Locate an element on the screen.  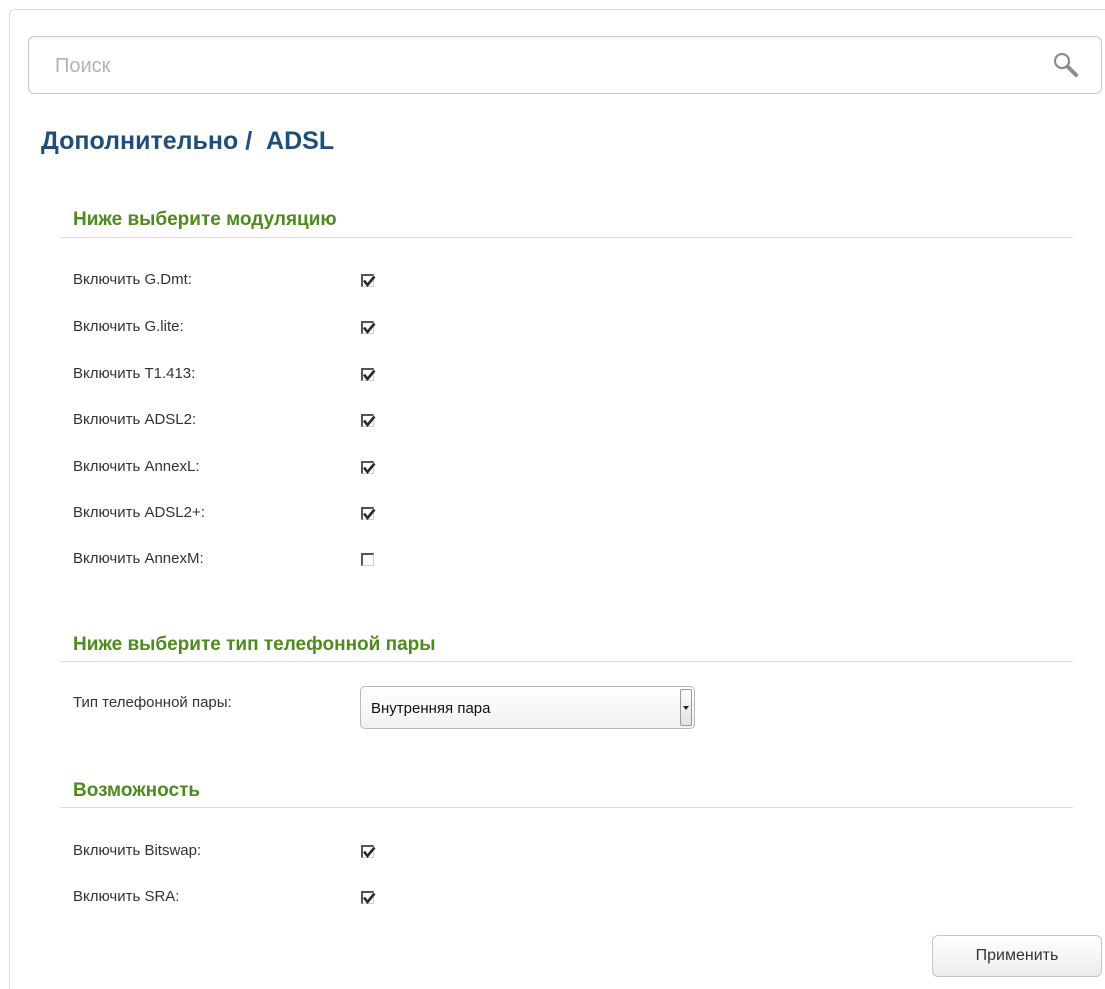
label-sra: Включить SRA: is located at coordinates (126, 896).